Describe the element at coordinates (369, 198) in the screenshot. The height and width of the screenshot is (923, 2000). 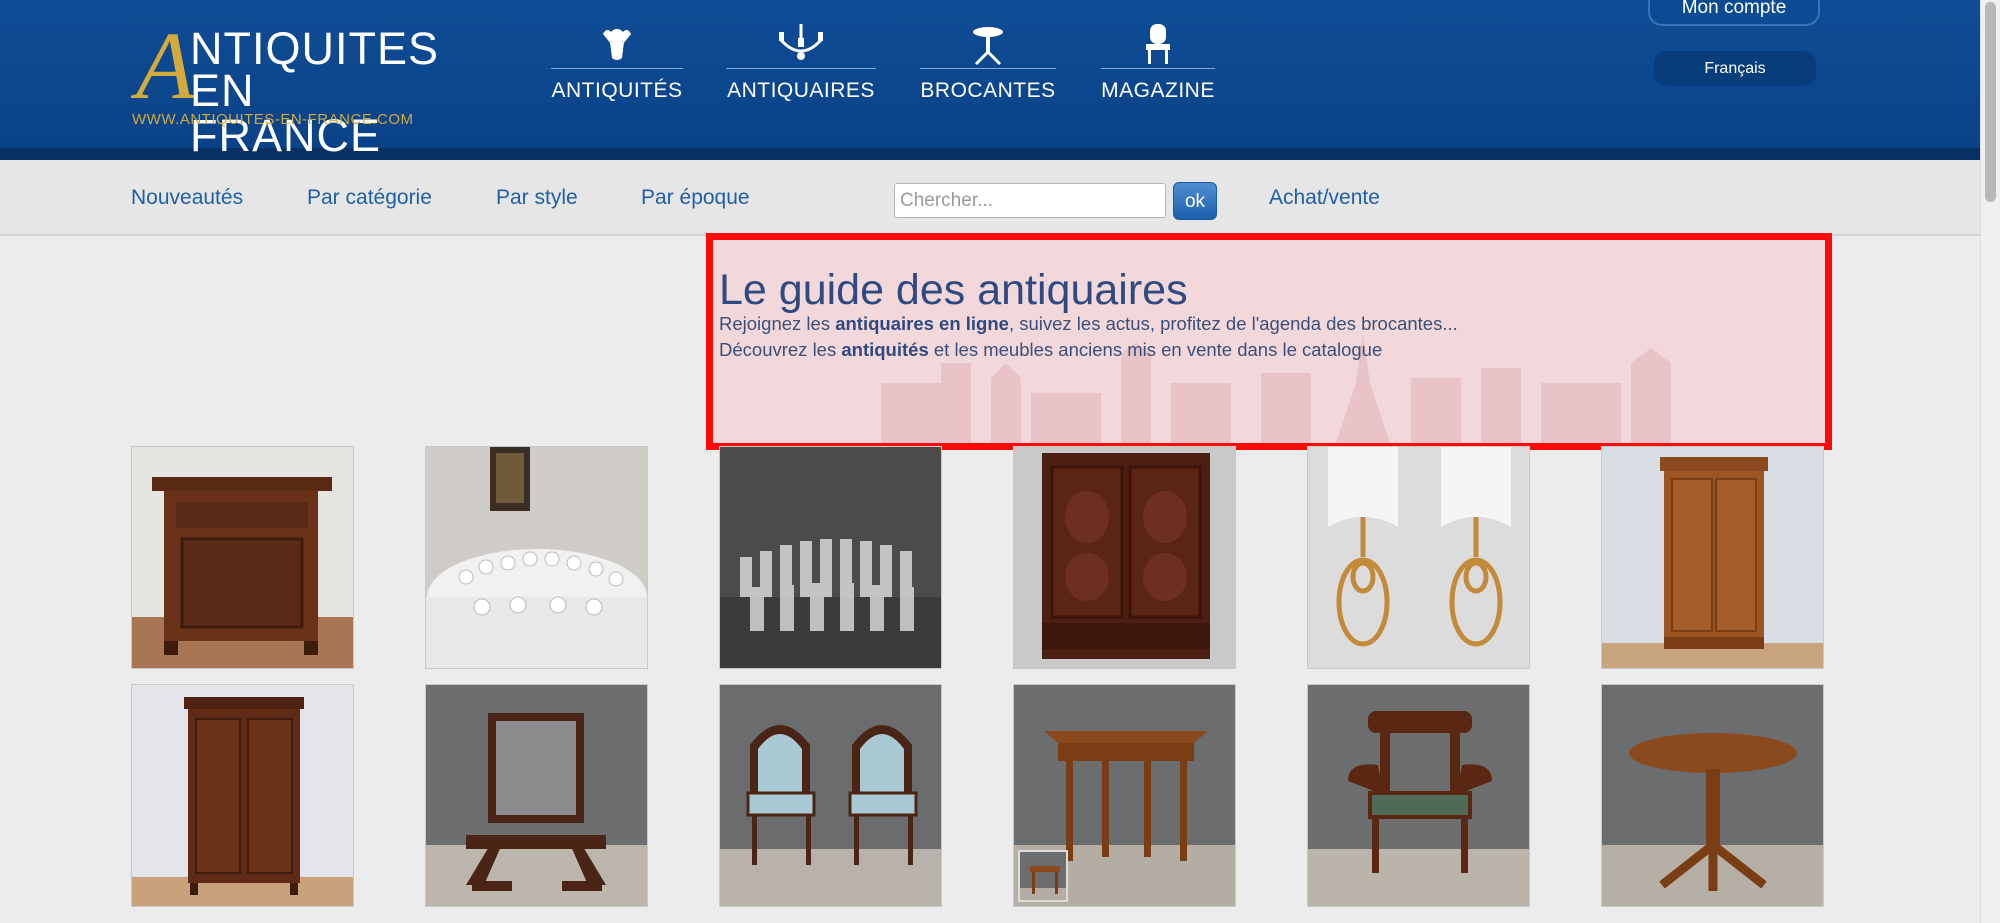
I see `link-par-categorie: Par catégorie` at that location.